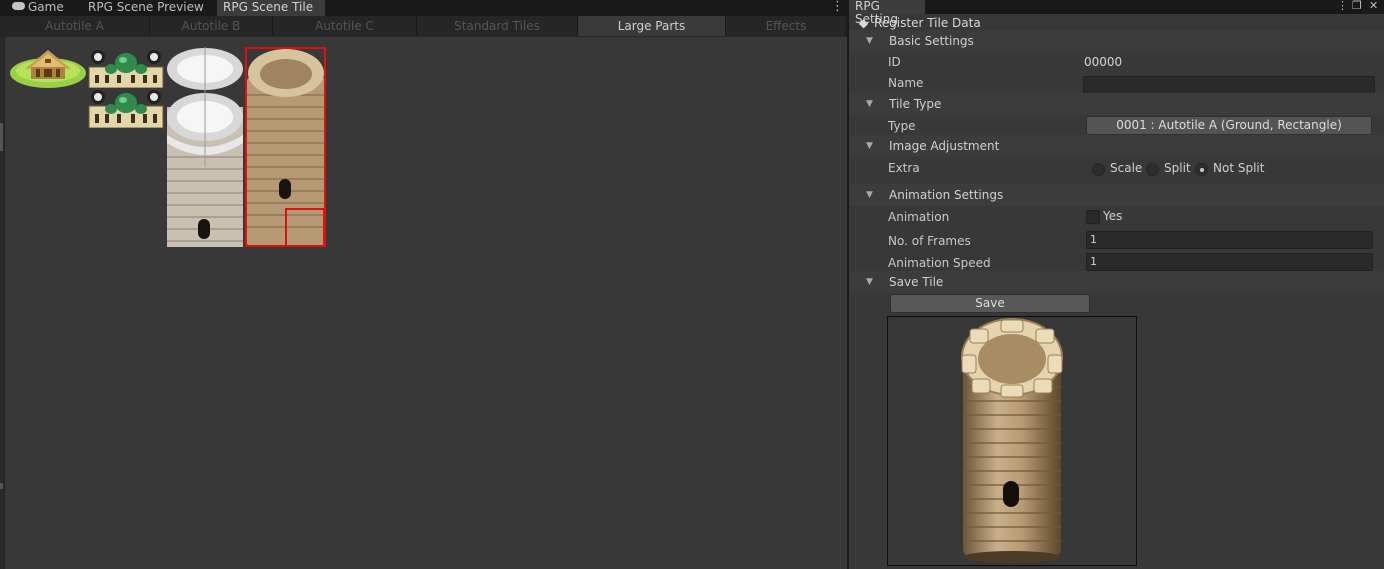 The image size is (1384, 569). I want to click on tent-tile, so click(48, 67).